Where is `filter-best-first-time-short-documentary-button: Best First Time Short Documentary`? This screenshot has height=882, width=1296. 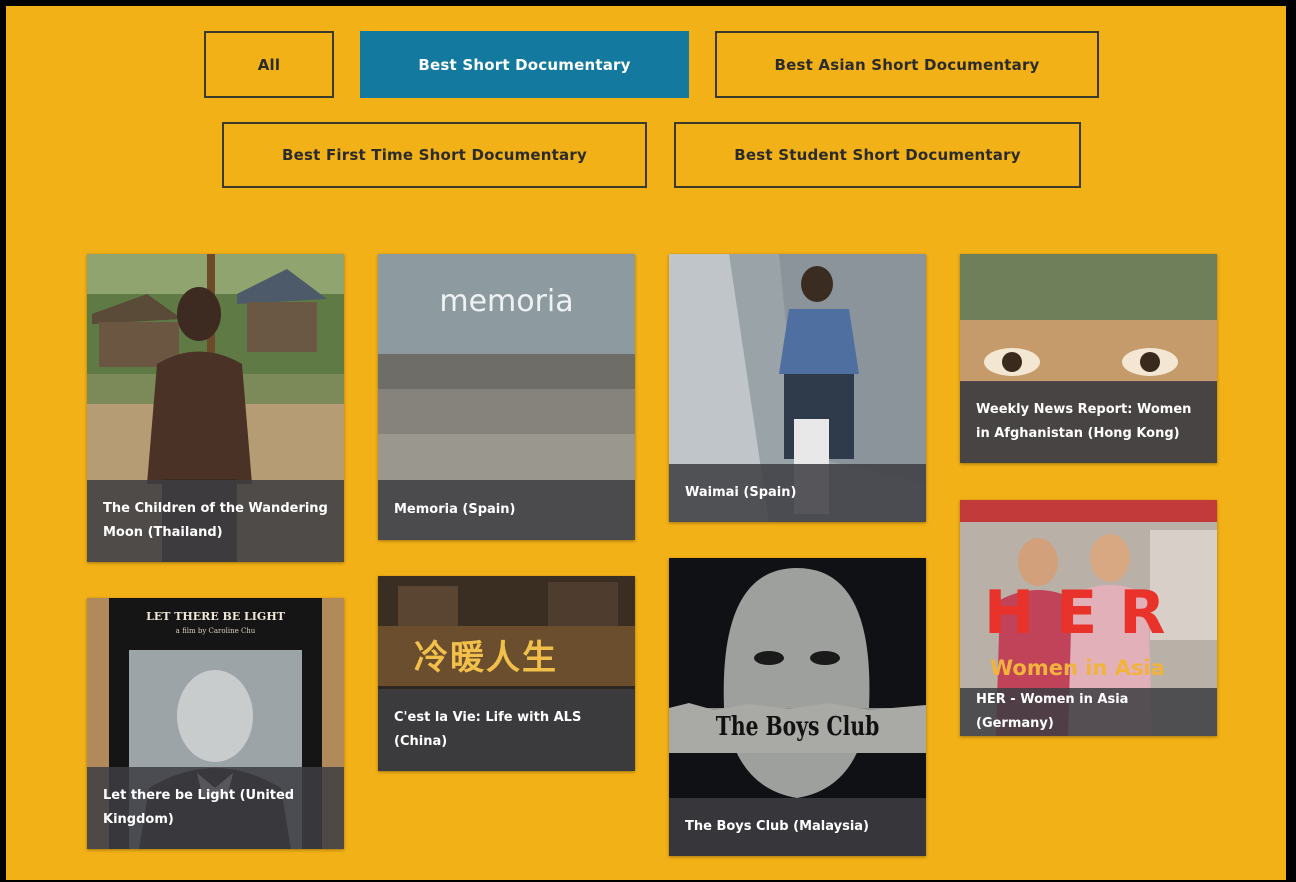 filter-best-first-time-short-documentary-button: Best First Time Short Documentary is located at coordinates (434, 155).